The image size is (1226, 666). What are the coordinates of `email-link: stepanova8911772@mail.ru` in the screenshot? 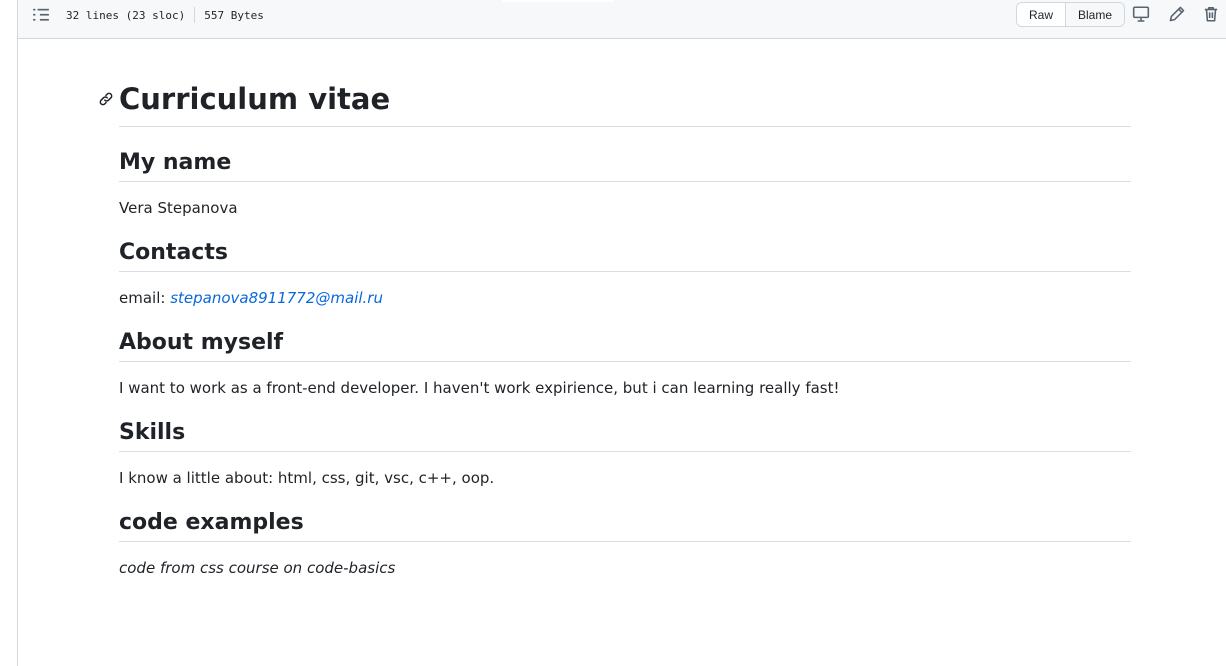 It's located at (276, 298).